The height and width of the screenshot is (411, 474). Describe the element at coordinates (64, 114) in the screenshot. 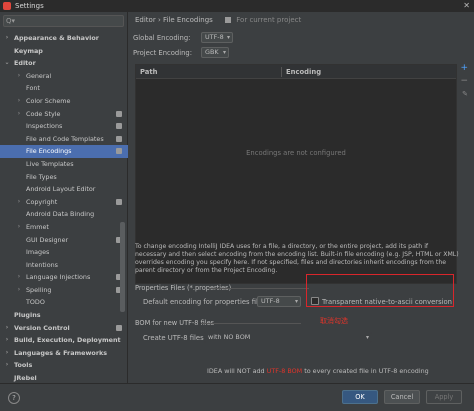

I see `sidebar-item-code-style: › Code Style` at that location.